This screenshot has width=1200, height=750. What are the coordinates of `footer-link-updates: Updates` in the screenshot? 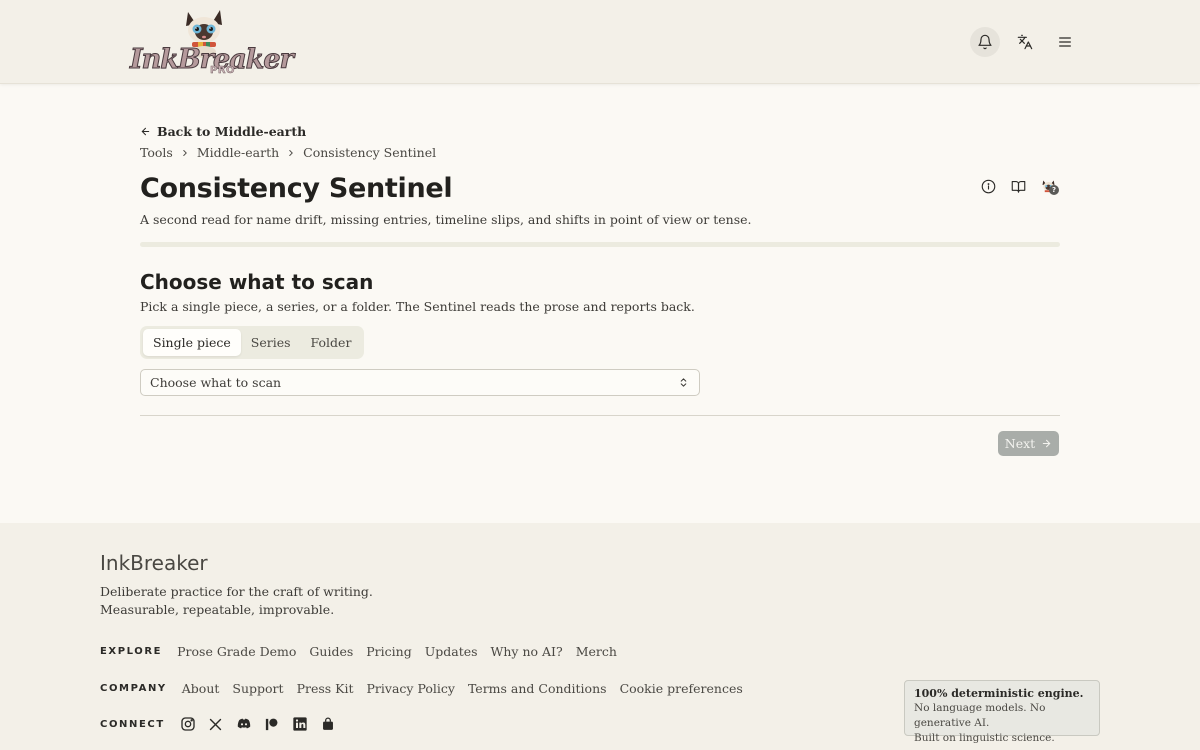 It's located at (451, 651).